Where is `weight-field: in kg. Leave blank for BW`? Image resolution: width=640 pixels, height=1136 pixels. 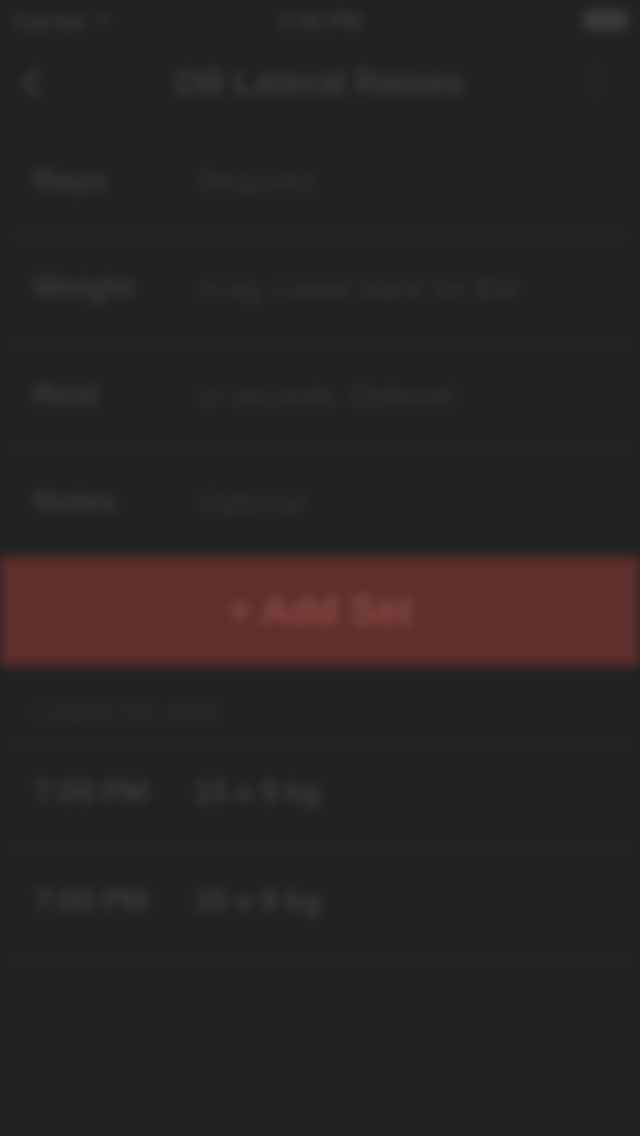
weight-field: in kg. Leave blank for BW is located at coordinates (359, 289).